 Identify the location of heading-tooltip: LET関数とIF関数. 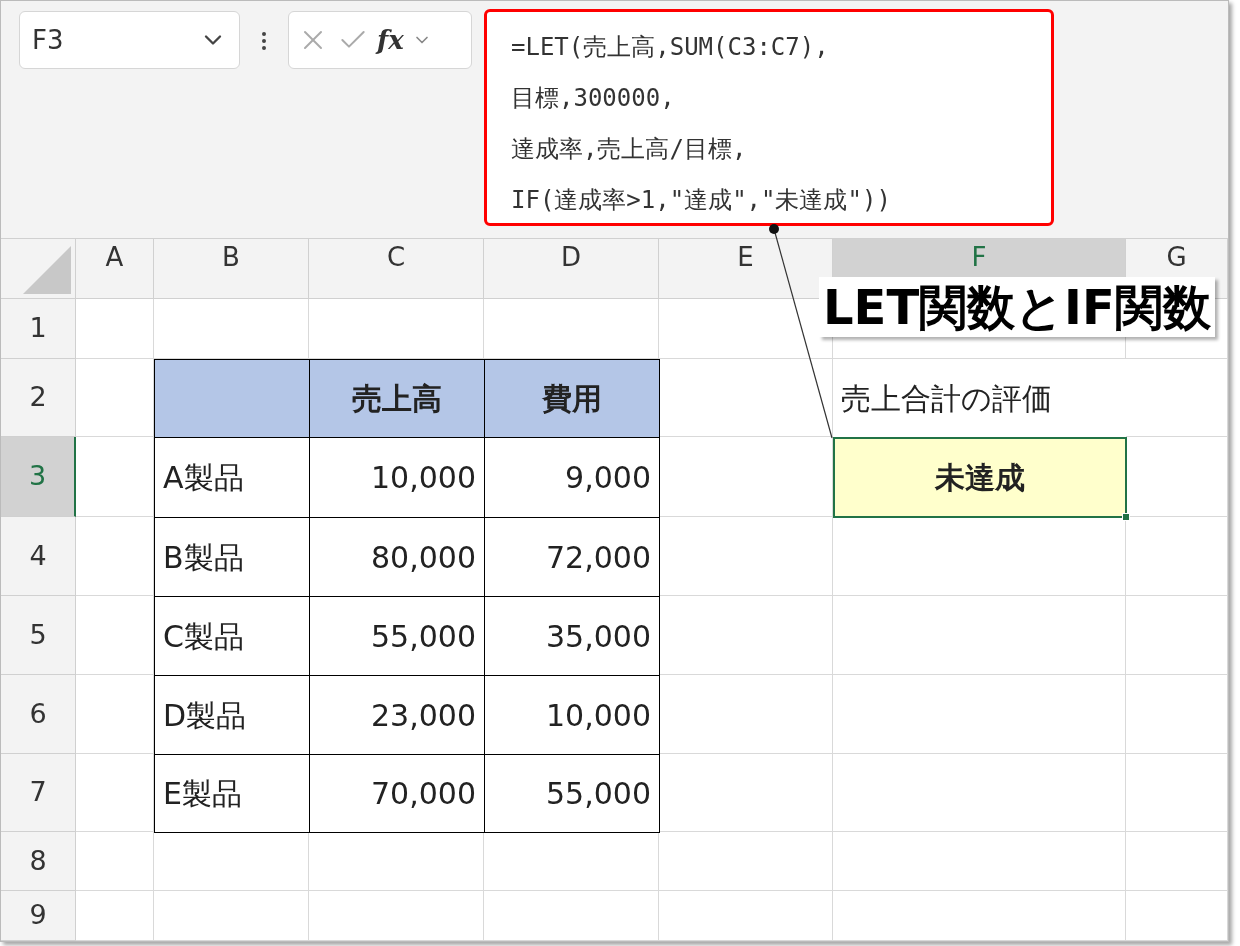
(1017, 307).